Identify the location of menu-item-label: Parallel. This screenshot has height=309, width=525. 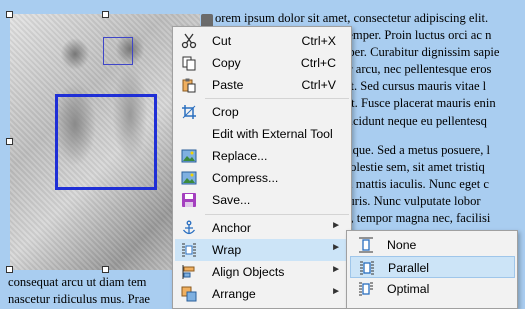
(409, 268).